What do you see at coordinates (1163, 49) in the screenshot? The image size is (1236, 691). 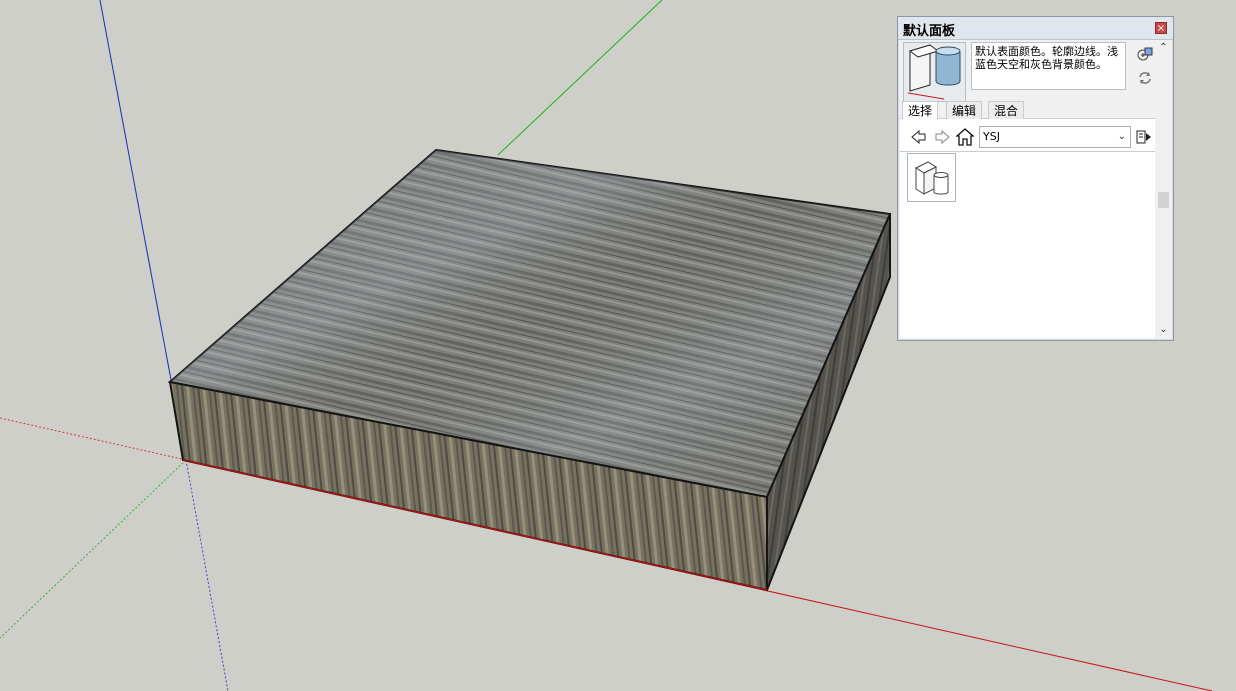 I see `scroll-up-icon: ⌃` at bounding box center [1163, 49].